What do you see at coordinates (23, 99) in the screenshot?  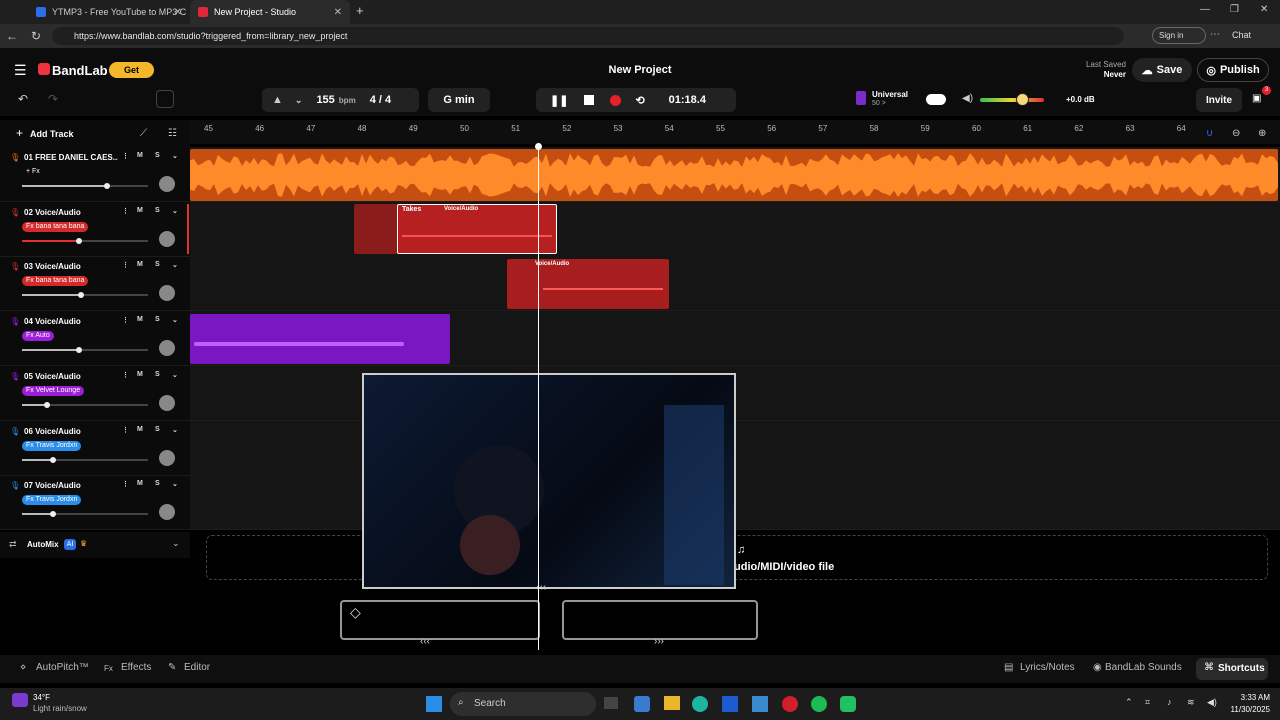 I see `undo-icon: ↶` at bounding box center [23, 99].